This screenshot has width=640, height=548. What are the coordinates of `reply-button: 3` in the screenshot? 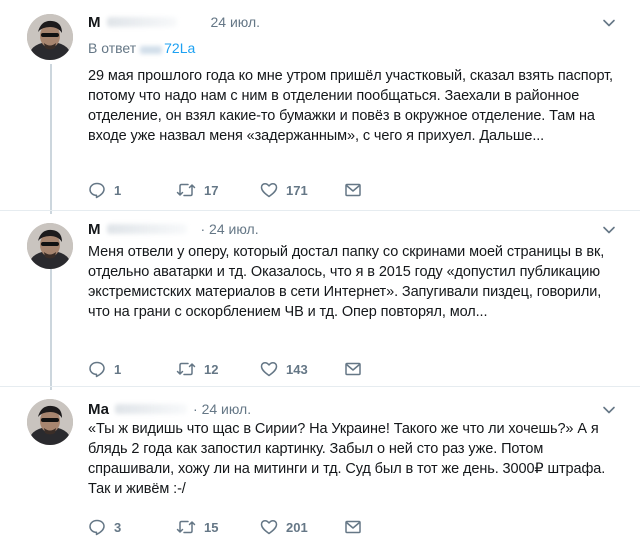 It's located at (132, 527).